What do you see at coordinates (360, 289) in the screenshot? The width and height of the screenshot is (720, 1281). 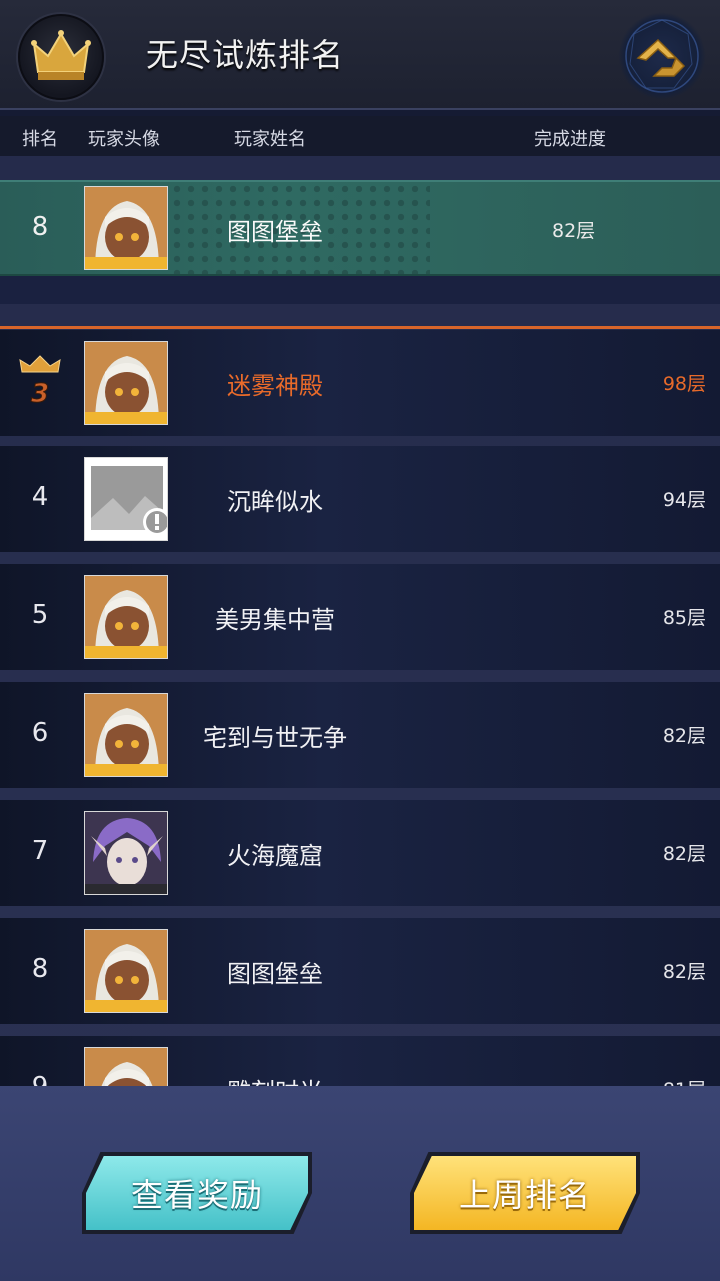 I see `list-item-partial` at bounding box center [360, 289].